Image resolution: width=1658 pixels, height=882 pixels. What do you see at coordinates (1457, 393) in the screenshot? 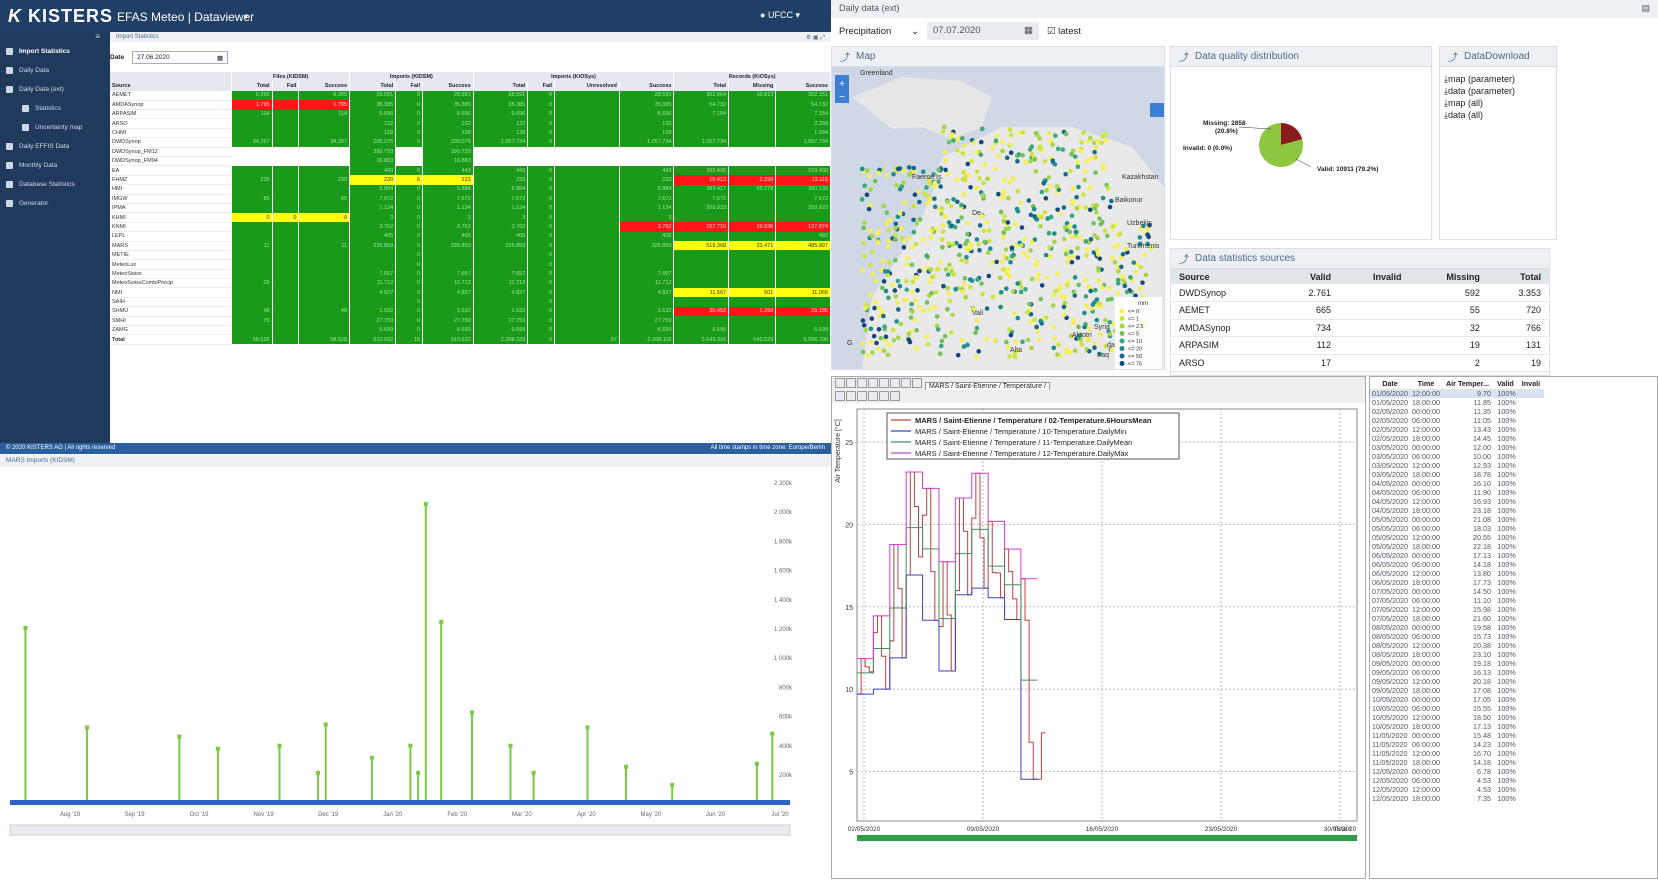
I see `table-row: 01/05/2020 12:00:00 9.70 100%` at bounding box center [1457, 393].